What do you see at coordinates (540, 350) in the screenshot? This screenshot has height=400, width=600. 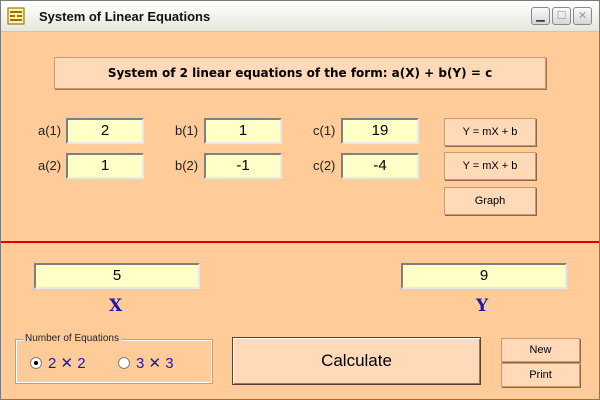 I see `new-button: New` at bounding box center [540, 350].